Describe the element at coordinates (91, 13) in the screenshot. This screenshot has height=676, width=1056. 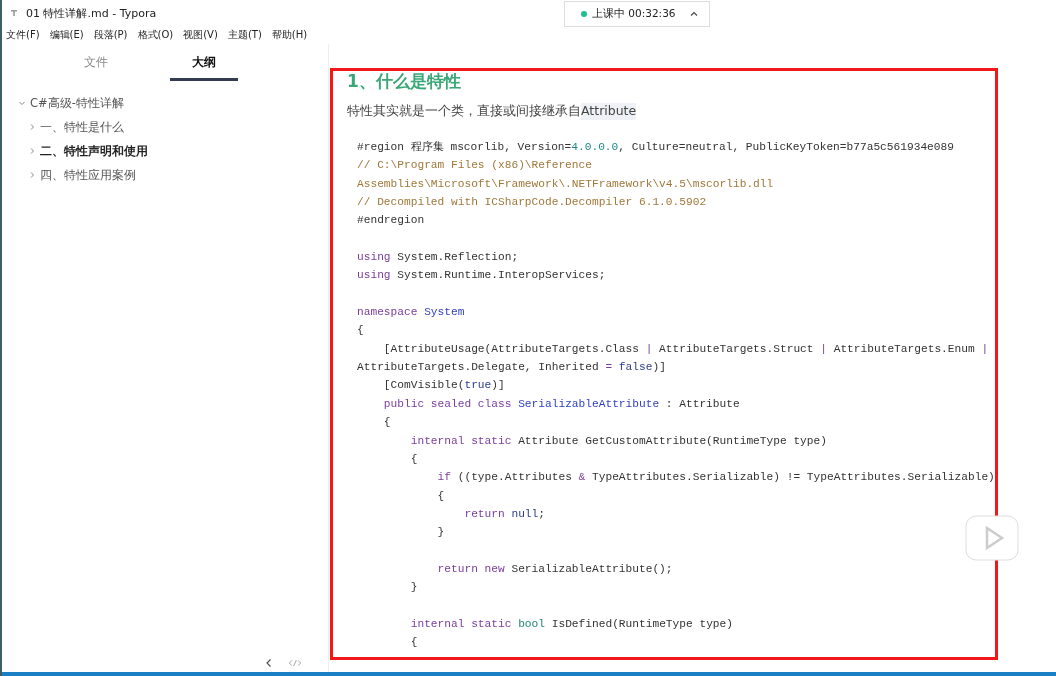
I see `window-title: 01 特性详解.md - Typora` at that location.